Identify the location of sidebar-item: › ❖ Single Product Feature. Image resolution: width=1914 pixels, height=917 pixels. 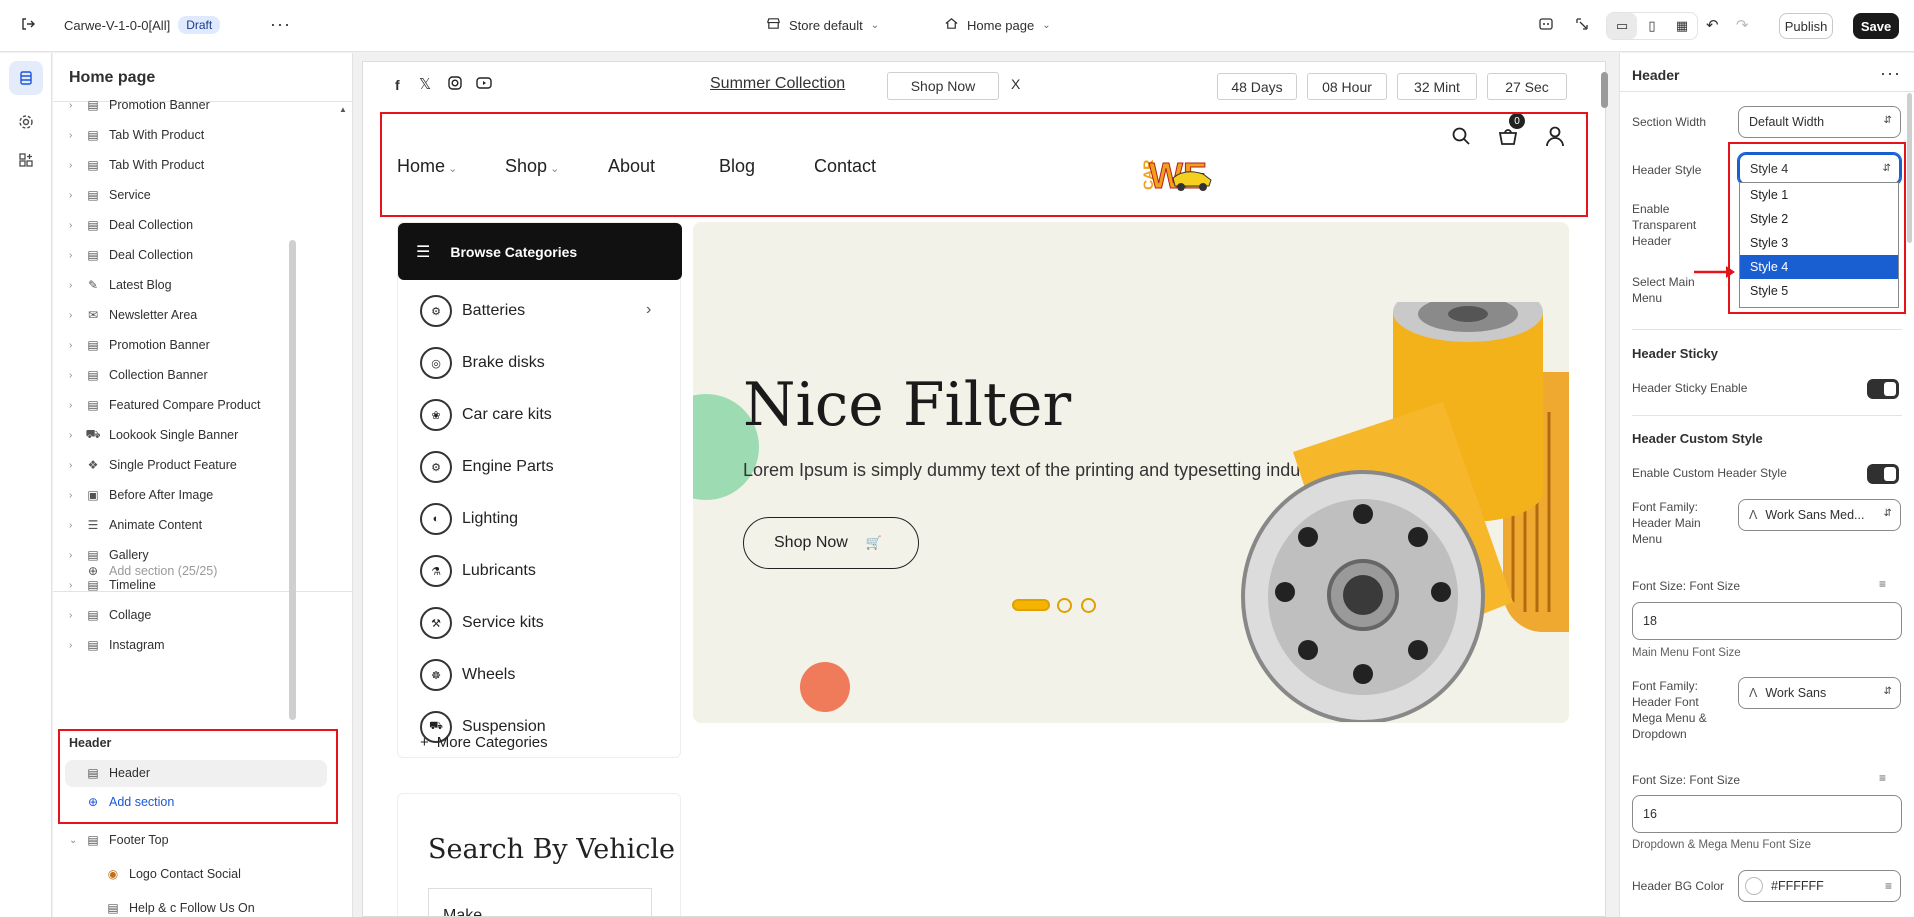
(153, 465).